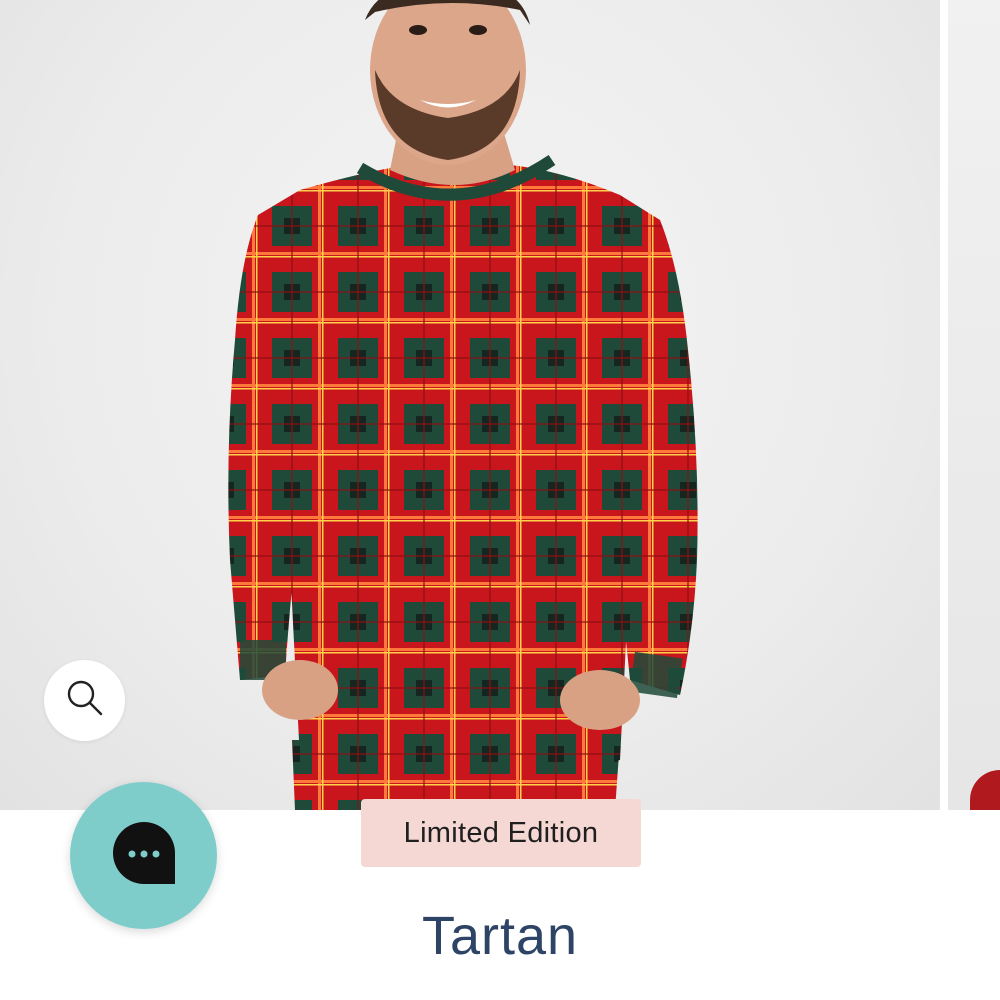  I want to click on gallery-divider, so click(944, 405).